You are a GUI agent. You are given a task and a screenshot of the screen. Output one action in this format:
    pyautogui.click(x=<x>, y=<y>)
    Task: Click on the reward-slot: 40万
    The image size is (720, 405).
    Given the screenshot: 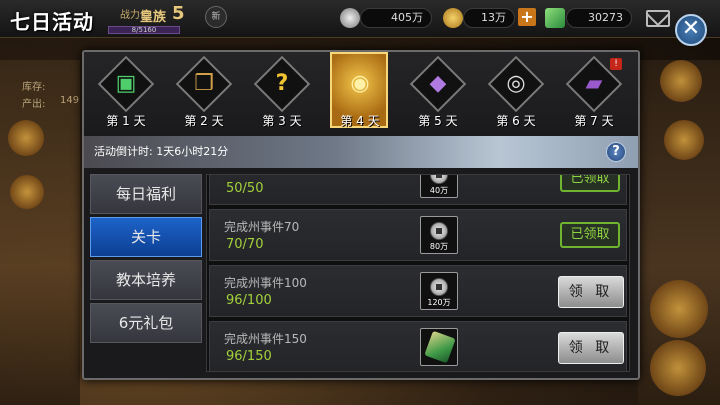 What is the action you would take?
    pyautogui.click(x=439, y=186)
    